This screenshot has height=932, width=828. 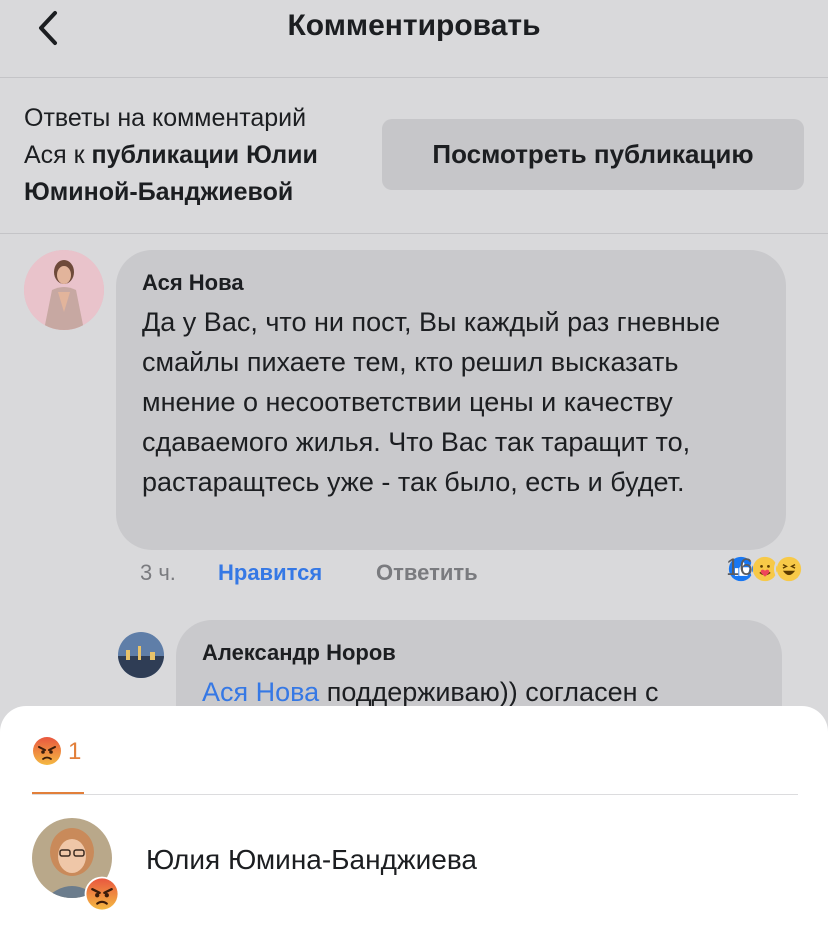 I want to click on divider, so click(x=415, y=794).